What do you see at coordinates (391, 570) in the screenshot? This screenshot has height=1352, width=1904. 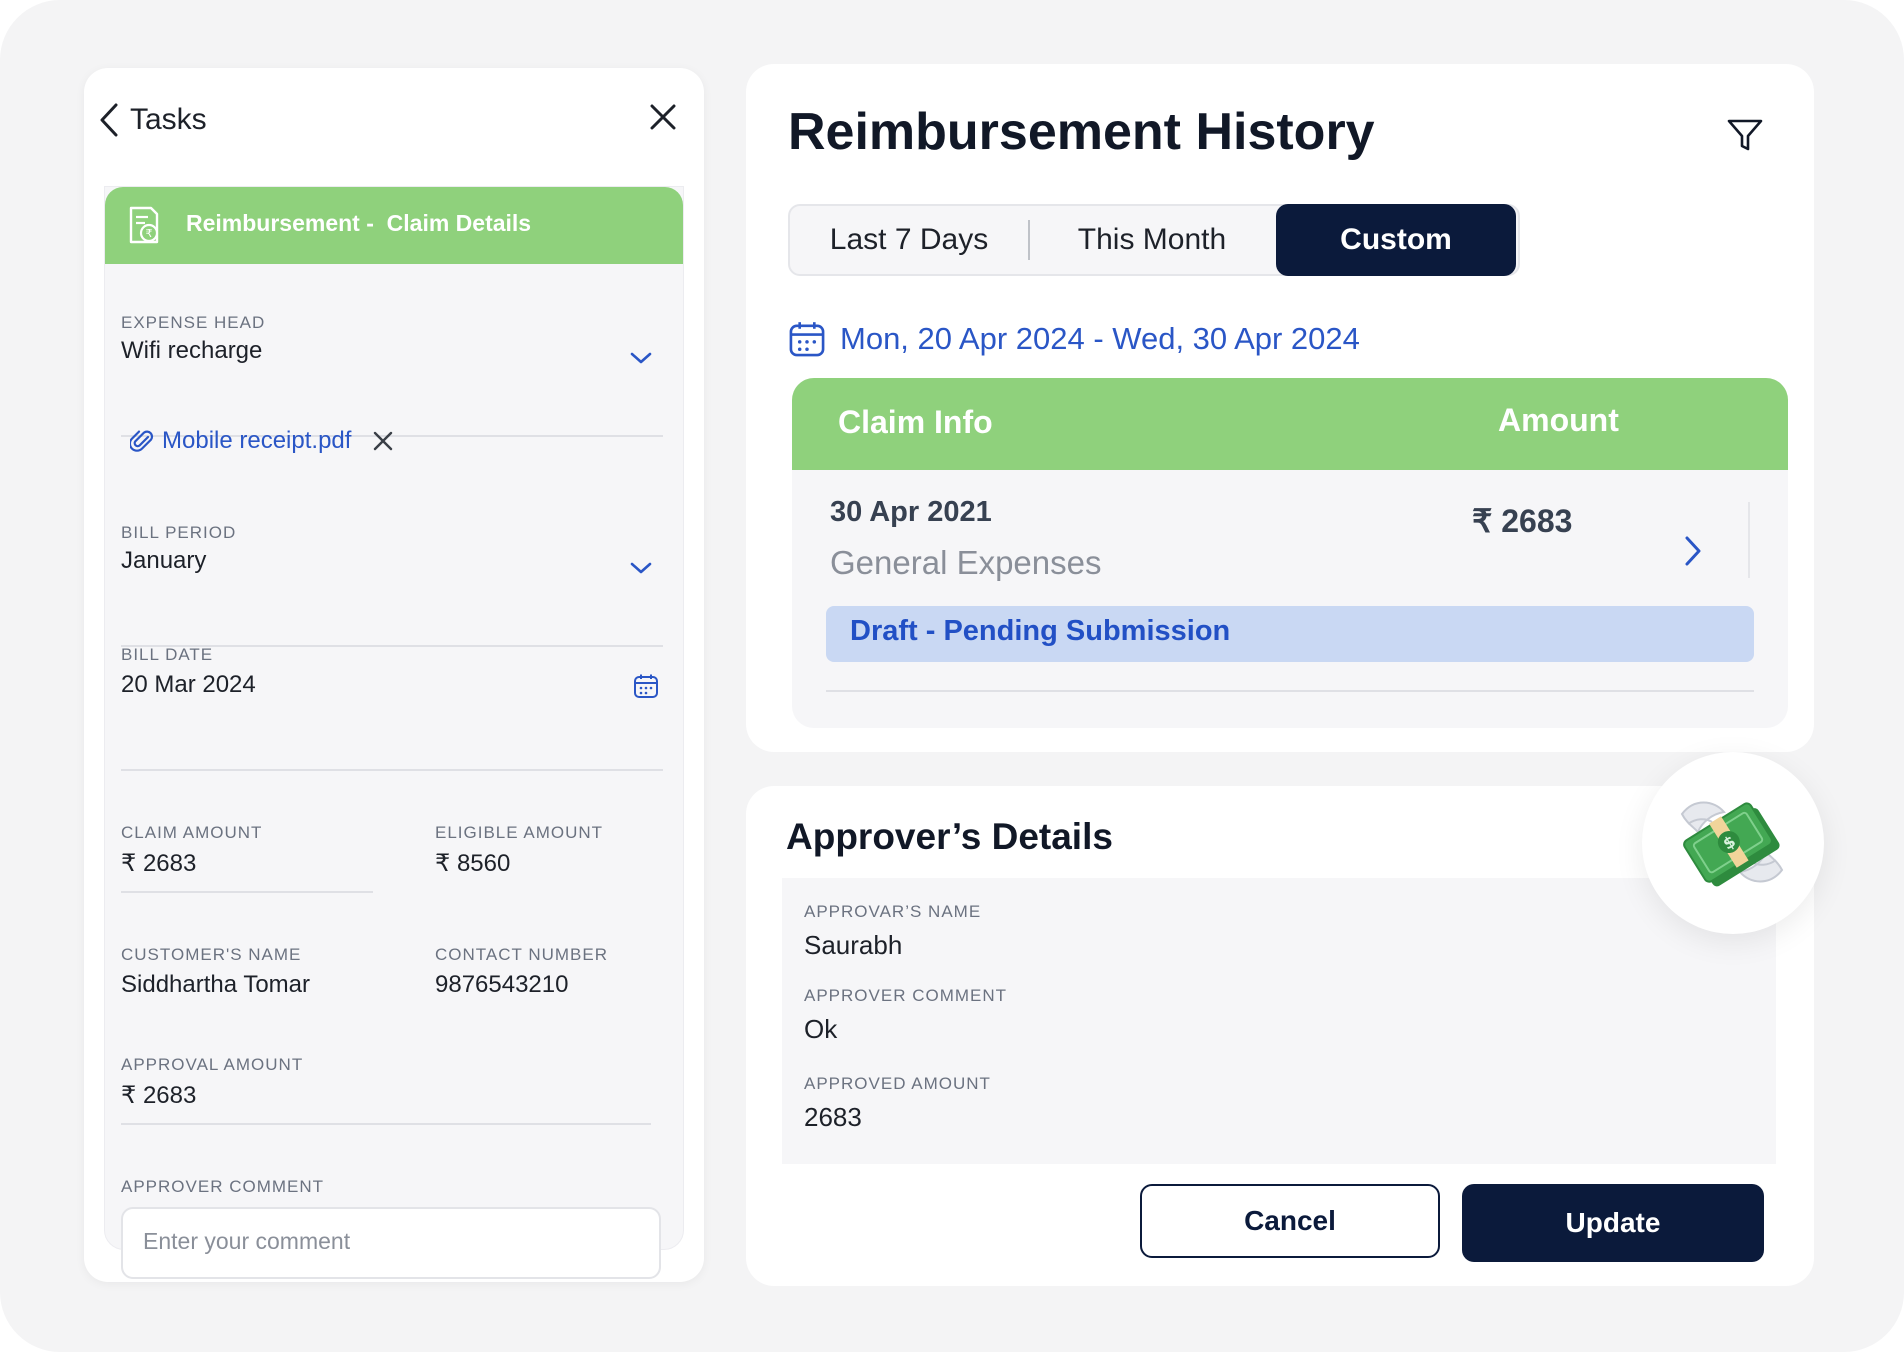 I see `bill-period-select: January` at bounding box center [391, 570].